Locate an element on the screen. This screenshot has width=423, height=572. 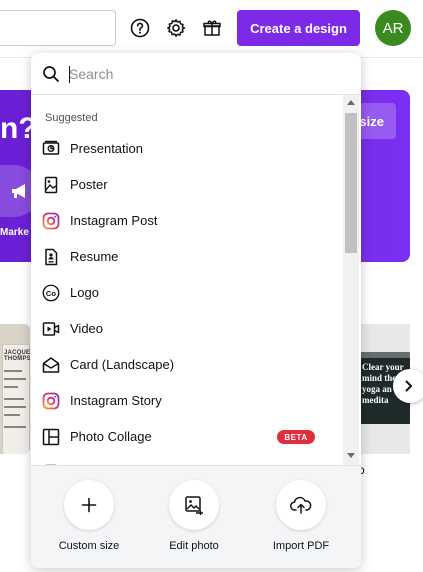
gear-icon is located at coordinates (176, 28).